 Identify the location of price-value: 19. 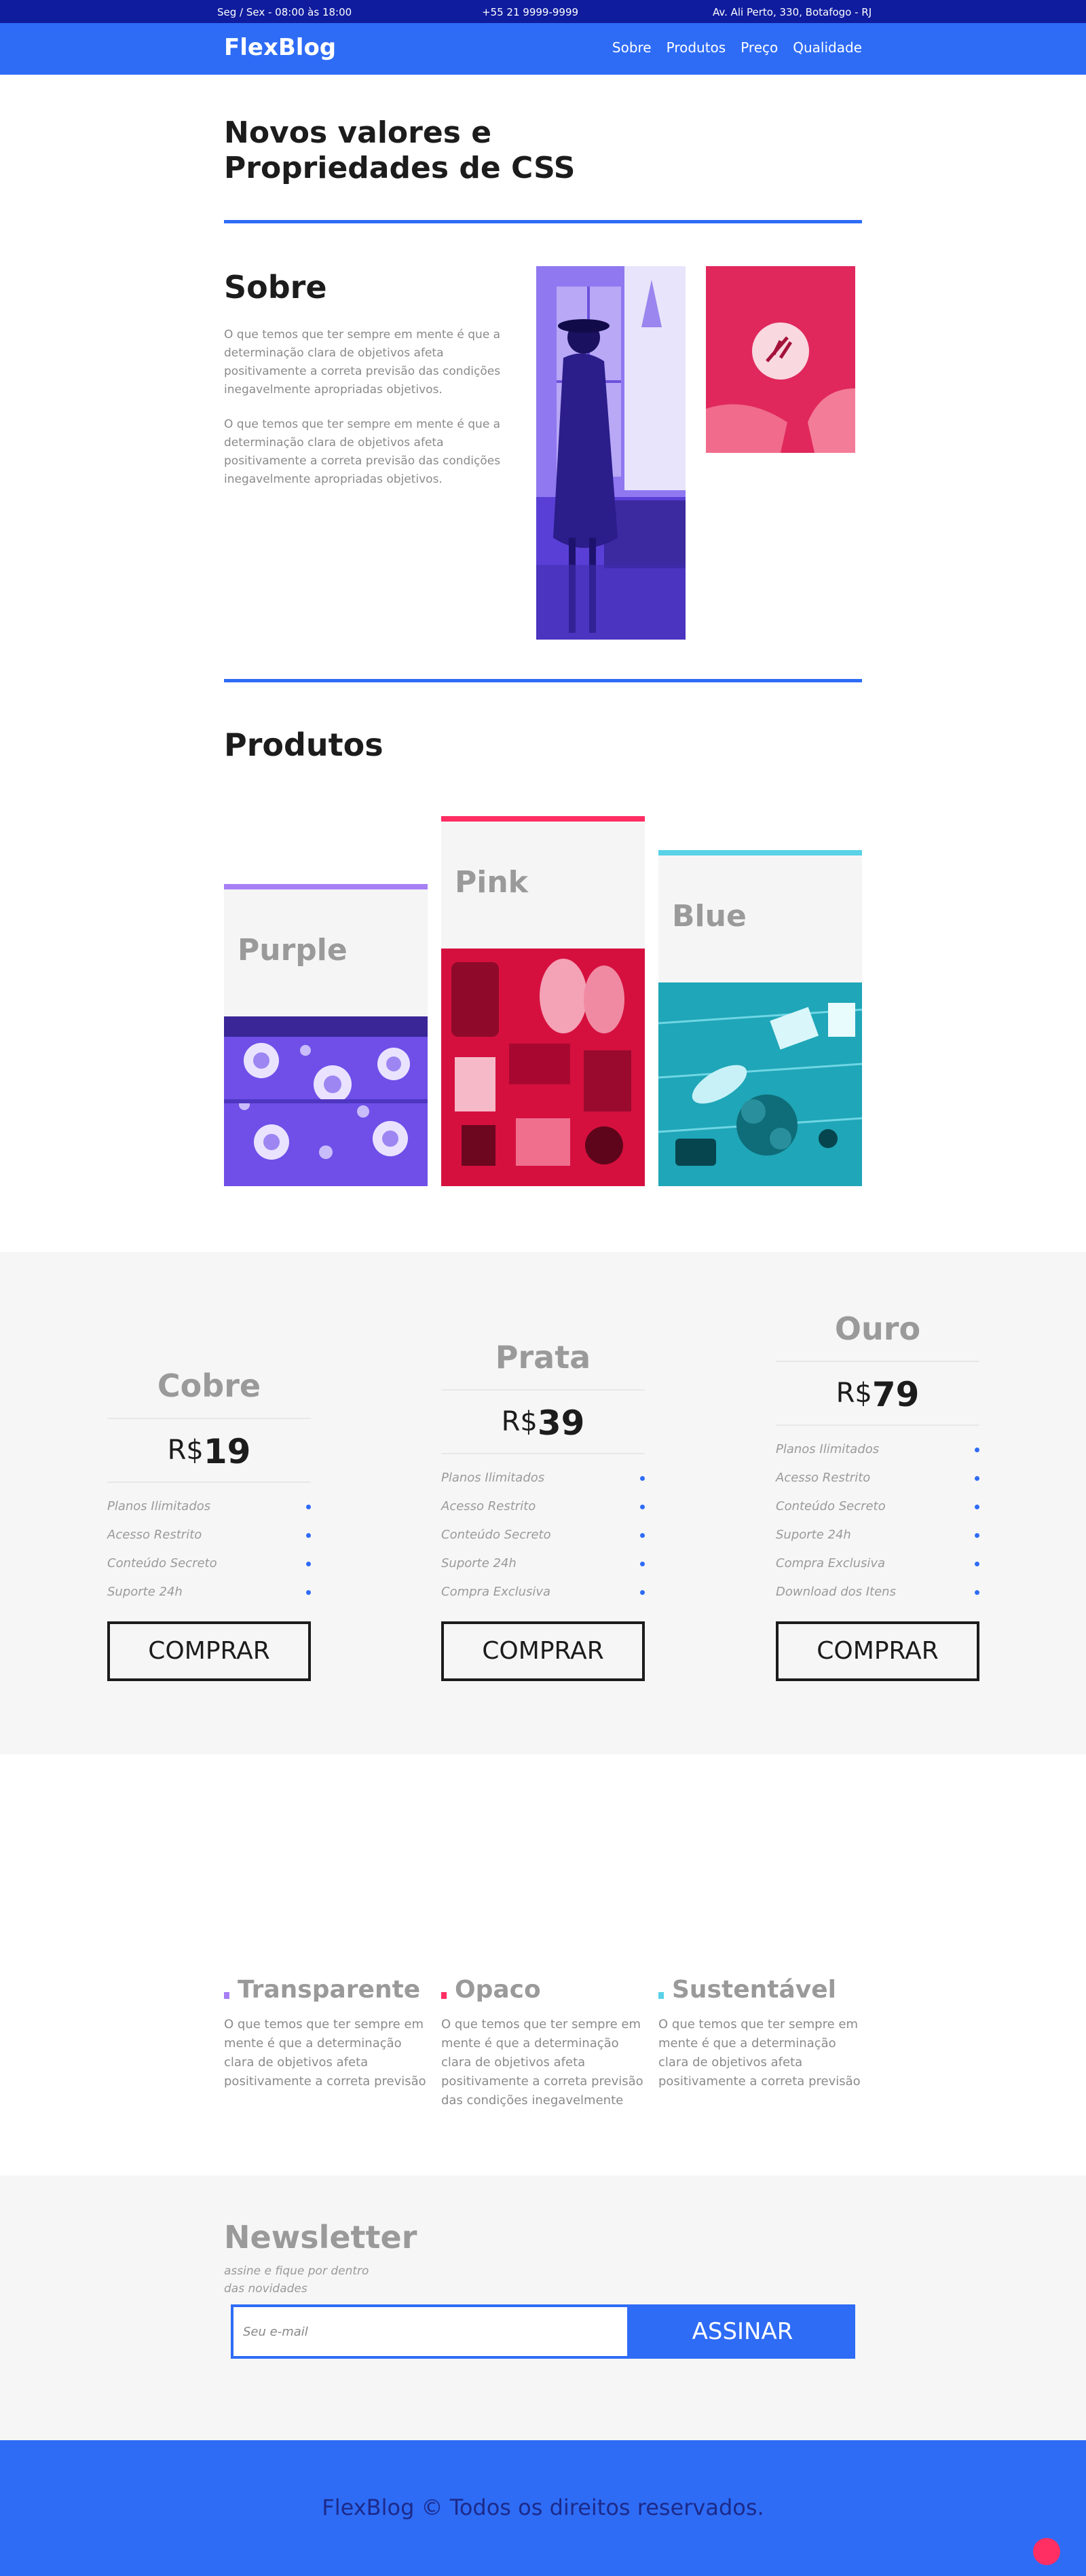
(227, 1452).